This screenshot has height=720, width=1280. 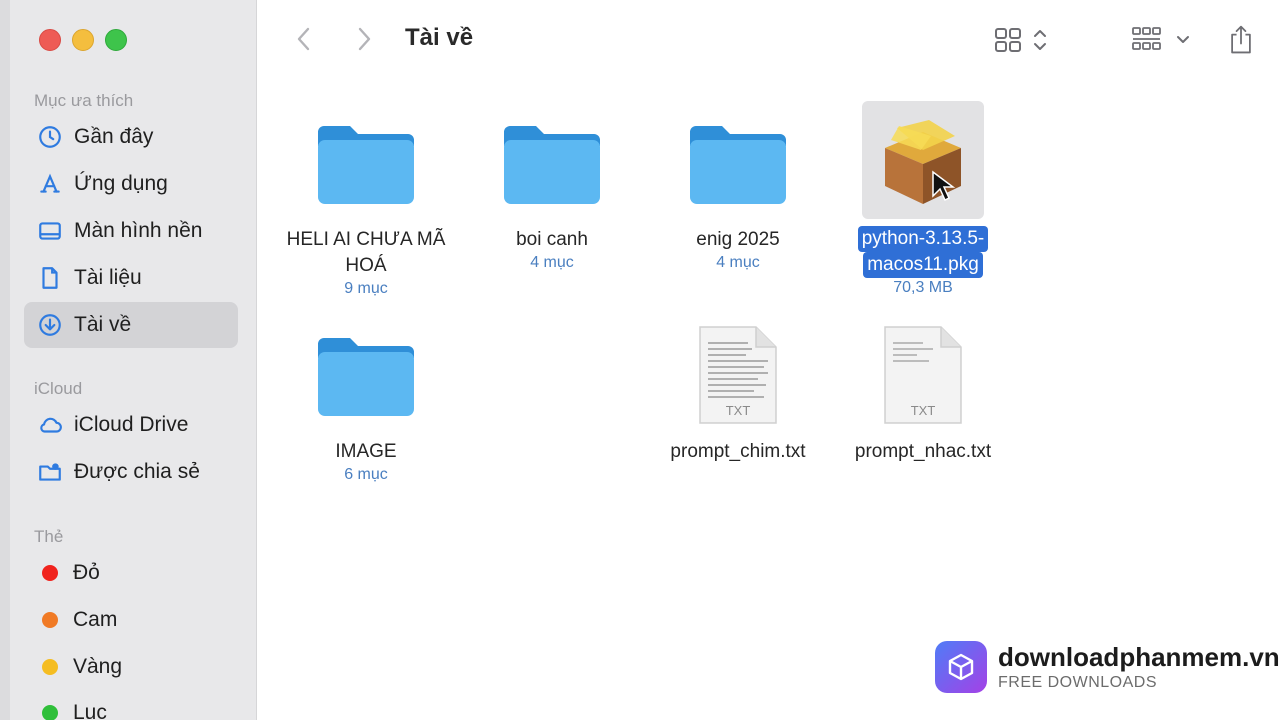 I want to click on package-box-icon, so click(x=923, y=162).